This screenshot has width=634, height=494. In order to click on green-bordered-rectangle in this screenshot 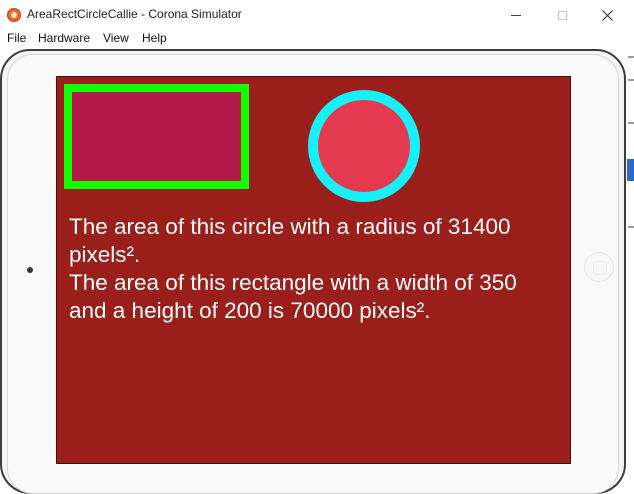, I will do `click(156, 136)`.